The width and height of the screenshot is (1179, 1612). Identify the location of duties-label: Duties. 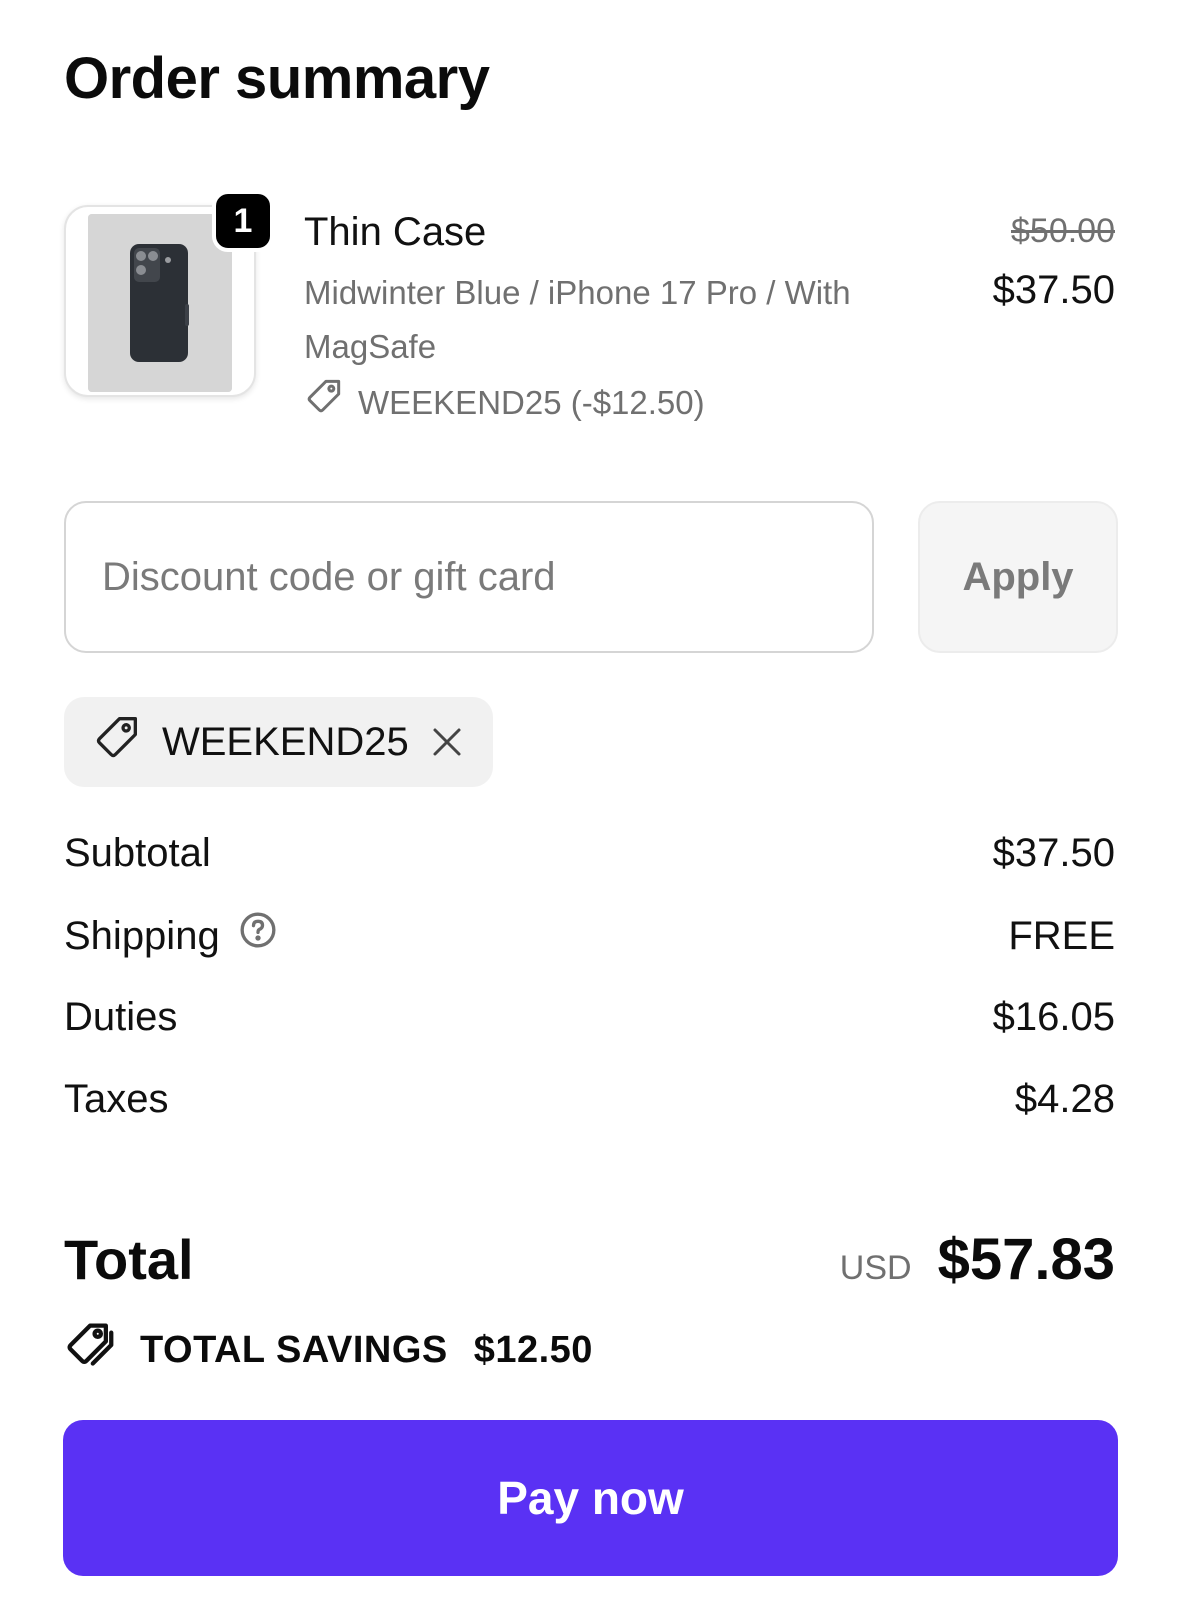
(121, 1017).